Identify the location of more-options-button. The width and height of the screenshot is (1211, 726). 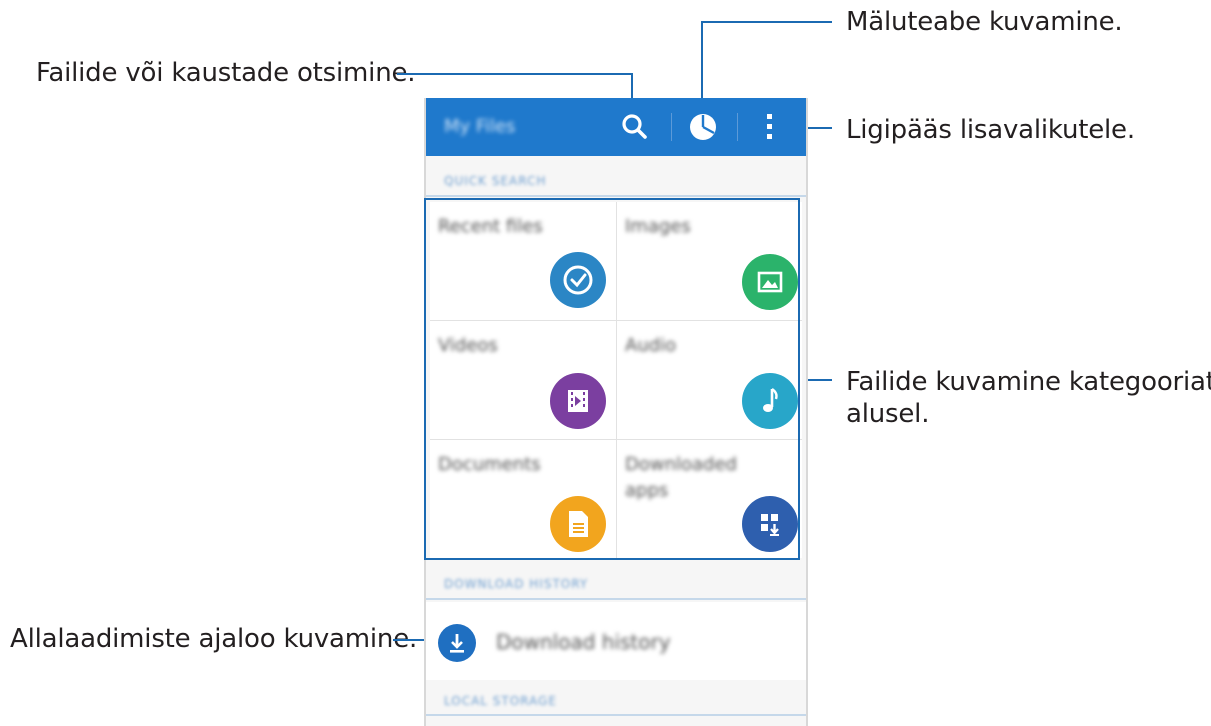
(771, 127).